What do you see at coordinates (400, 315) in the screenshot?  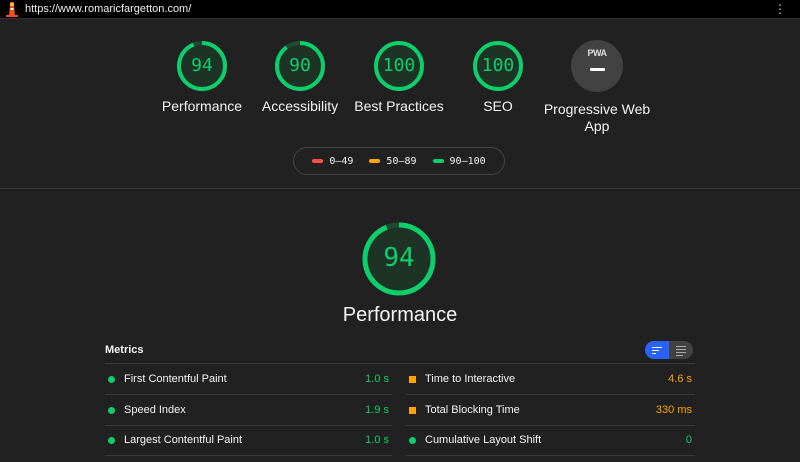 I see `performance-title: Performance` at bounding box center [400, 315].